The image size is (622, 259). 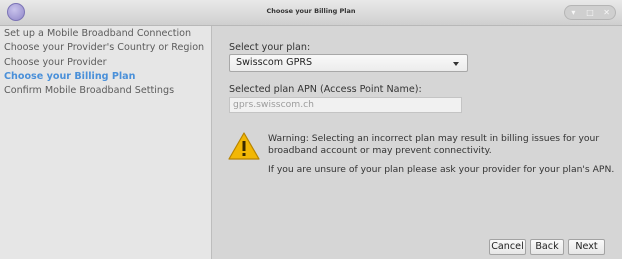 I want to click on plan-select-value: Swisscom GPRS, so click(x=274, y=62).